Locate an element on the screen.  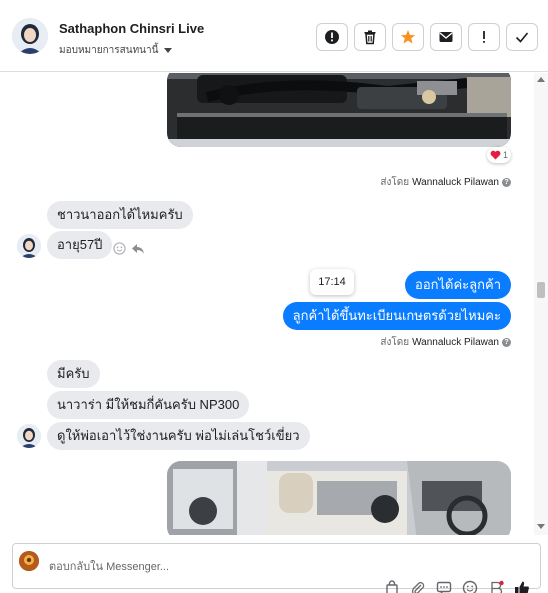
alert-circle-icon is located at coordinates (332, 37).